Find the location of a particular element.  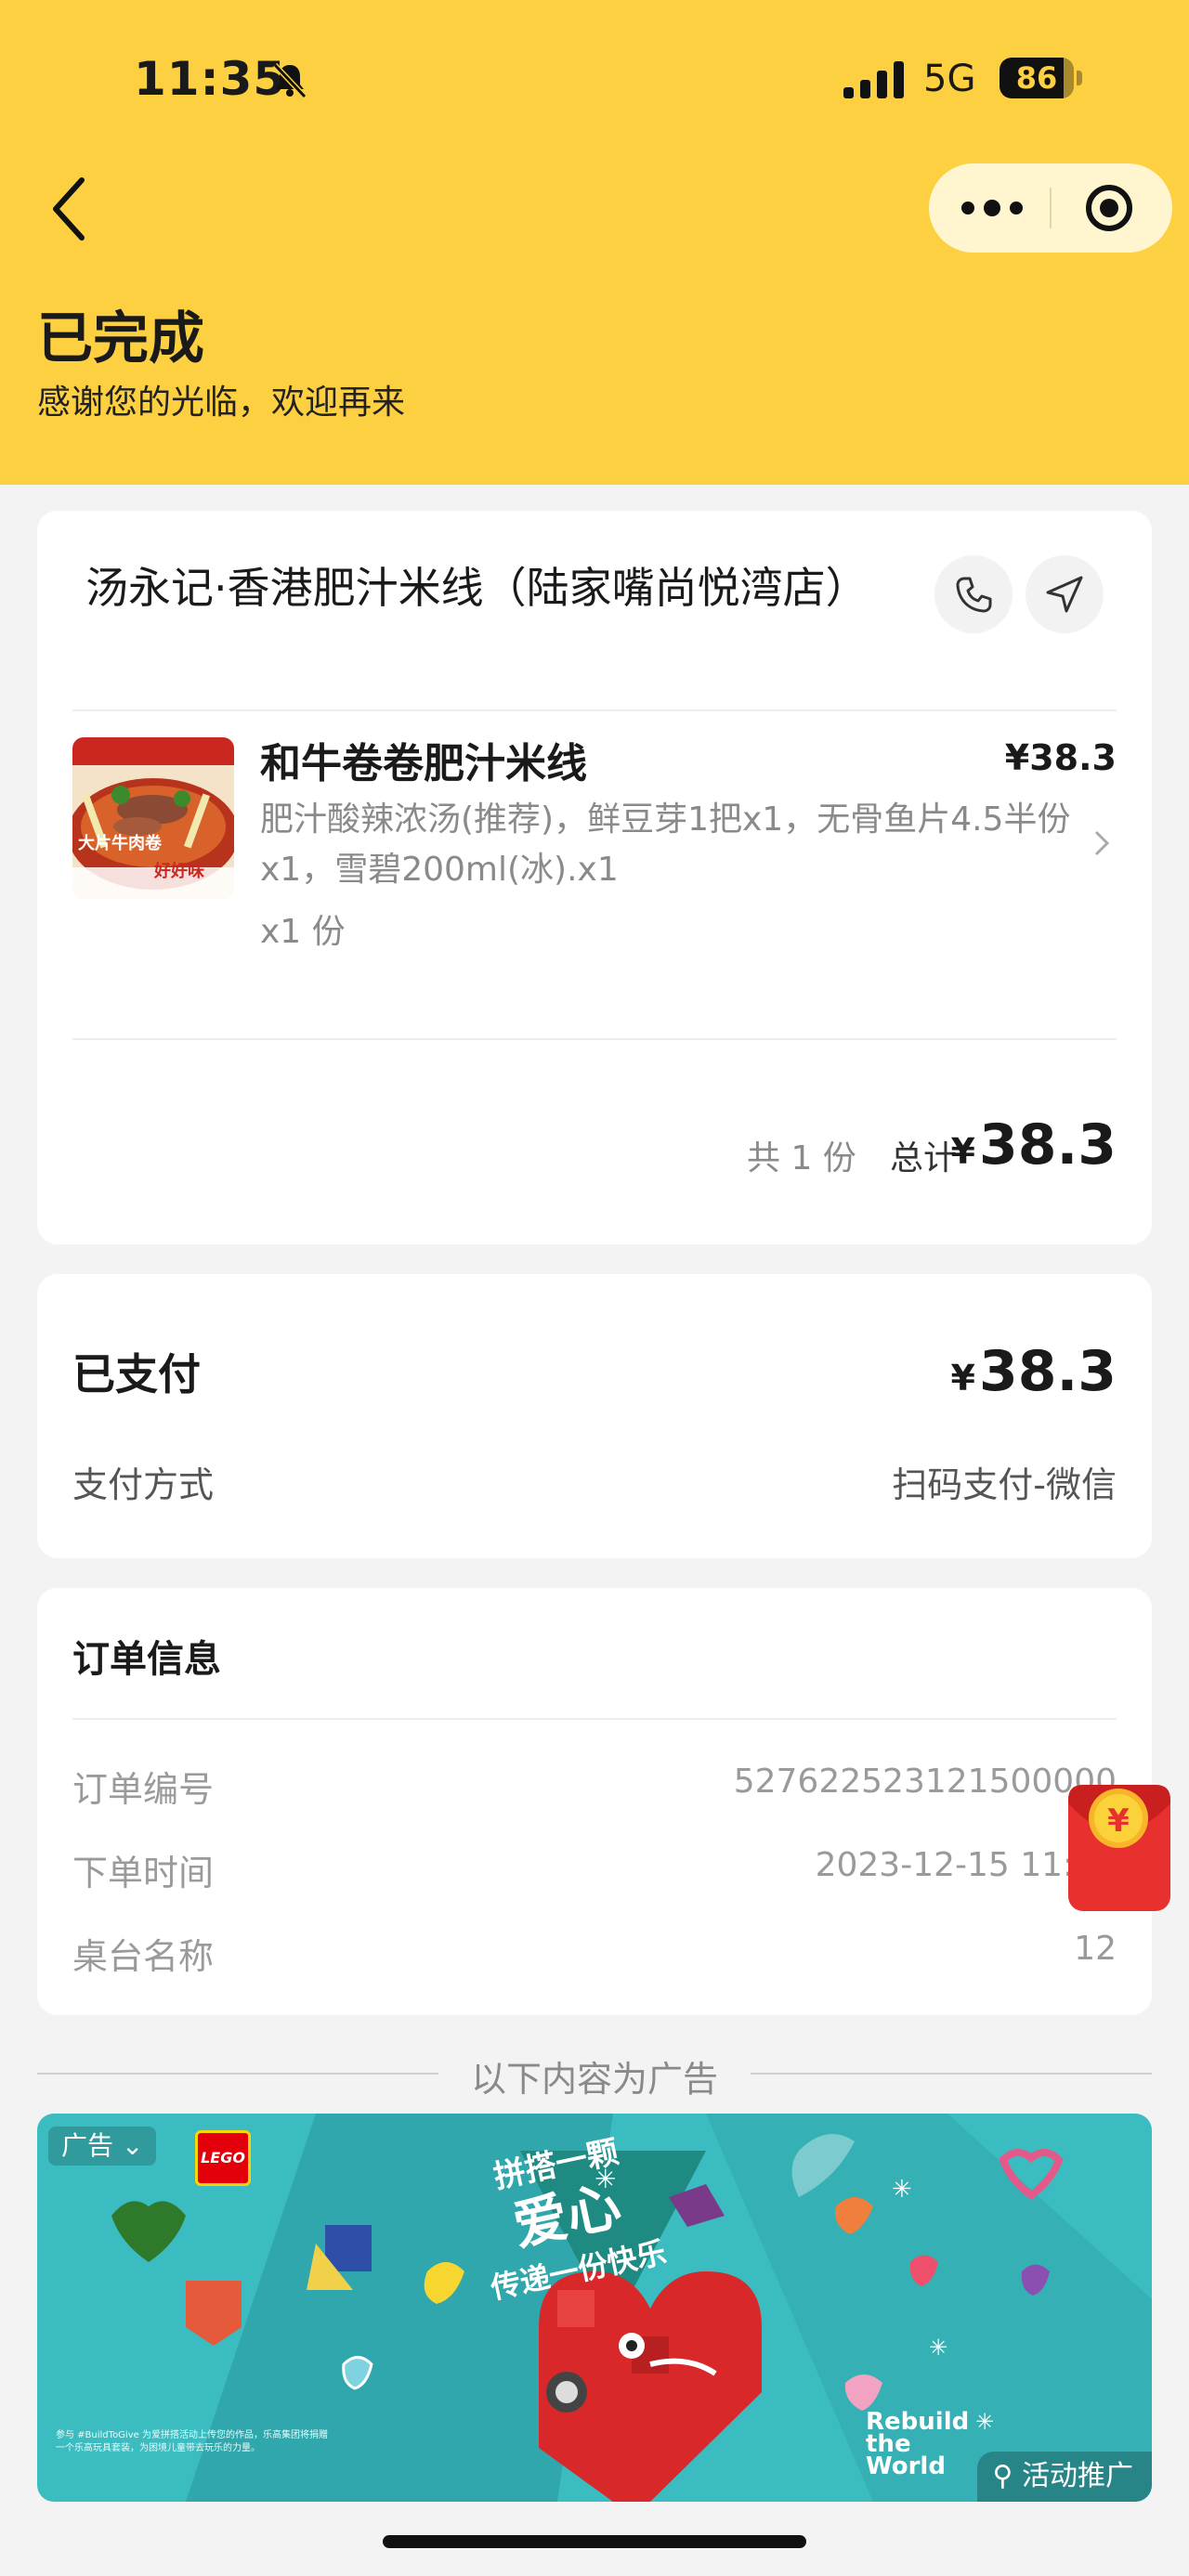

total-amount: ¥38.3 is located at coordinates (1034, 1144).